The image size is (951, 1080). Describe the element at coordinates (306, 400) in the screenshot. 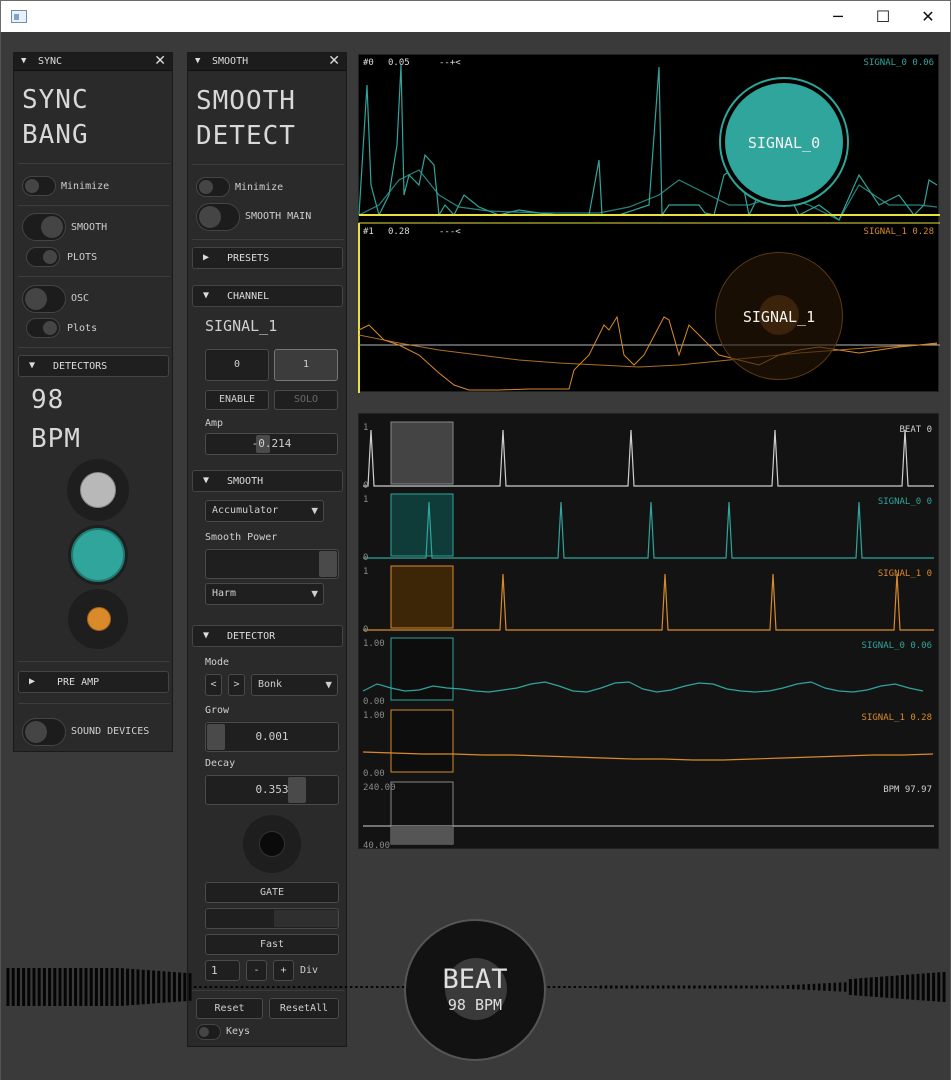

I see `solo-button: SOLO` at that location.